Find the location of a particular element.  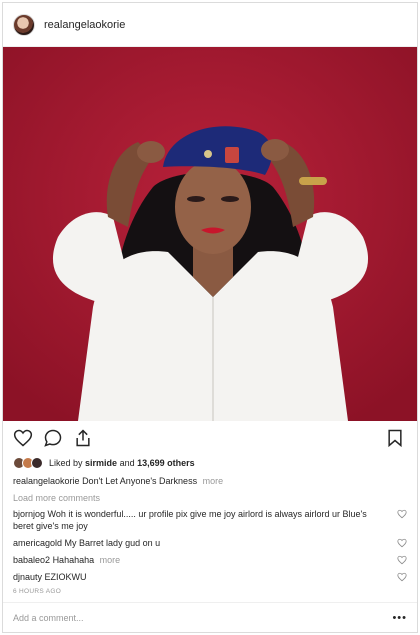

post-header: realangelaokorie is located at coordinates (210, 25).